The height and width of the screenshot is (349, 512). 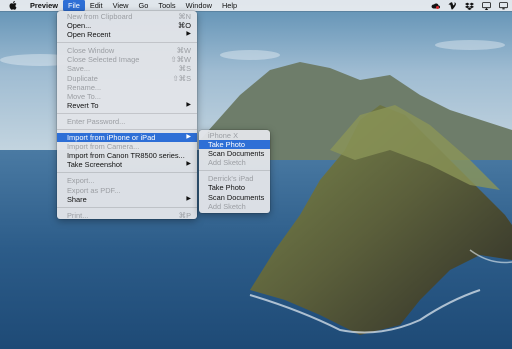 What do you see at coordinates (229, 5) in the screenshot?
I see `menu-help: Help` at bounding box center [229, 5].